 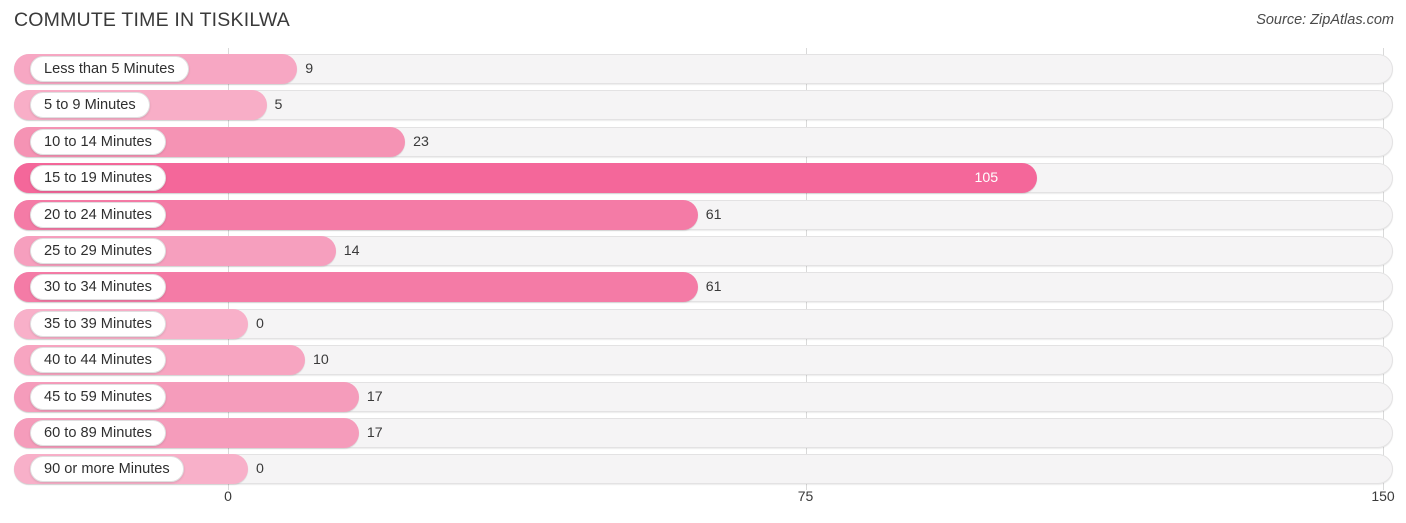 I want to click on bar-value-label: 14, so click(x=351, y=251).